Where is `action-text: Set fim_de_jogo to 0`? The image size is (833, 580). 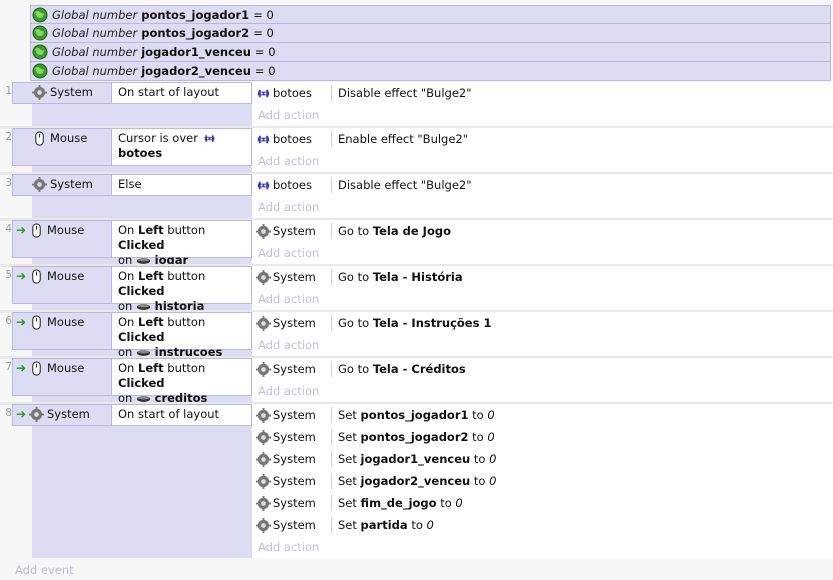 action-text: Set fim_de_jogo to 0 is located at coordinates (400, 503).